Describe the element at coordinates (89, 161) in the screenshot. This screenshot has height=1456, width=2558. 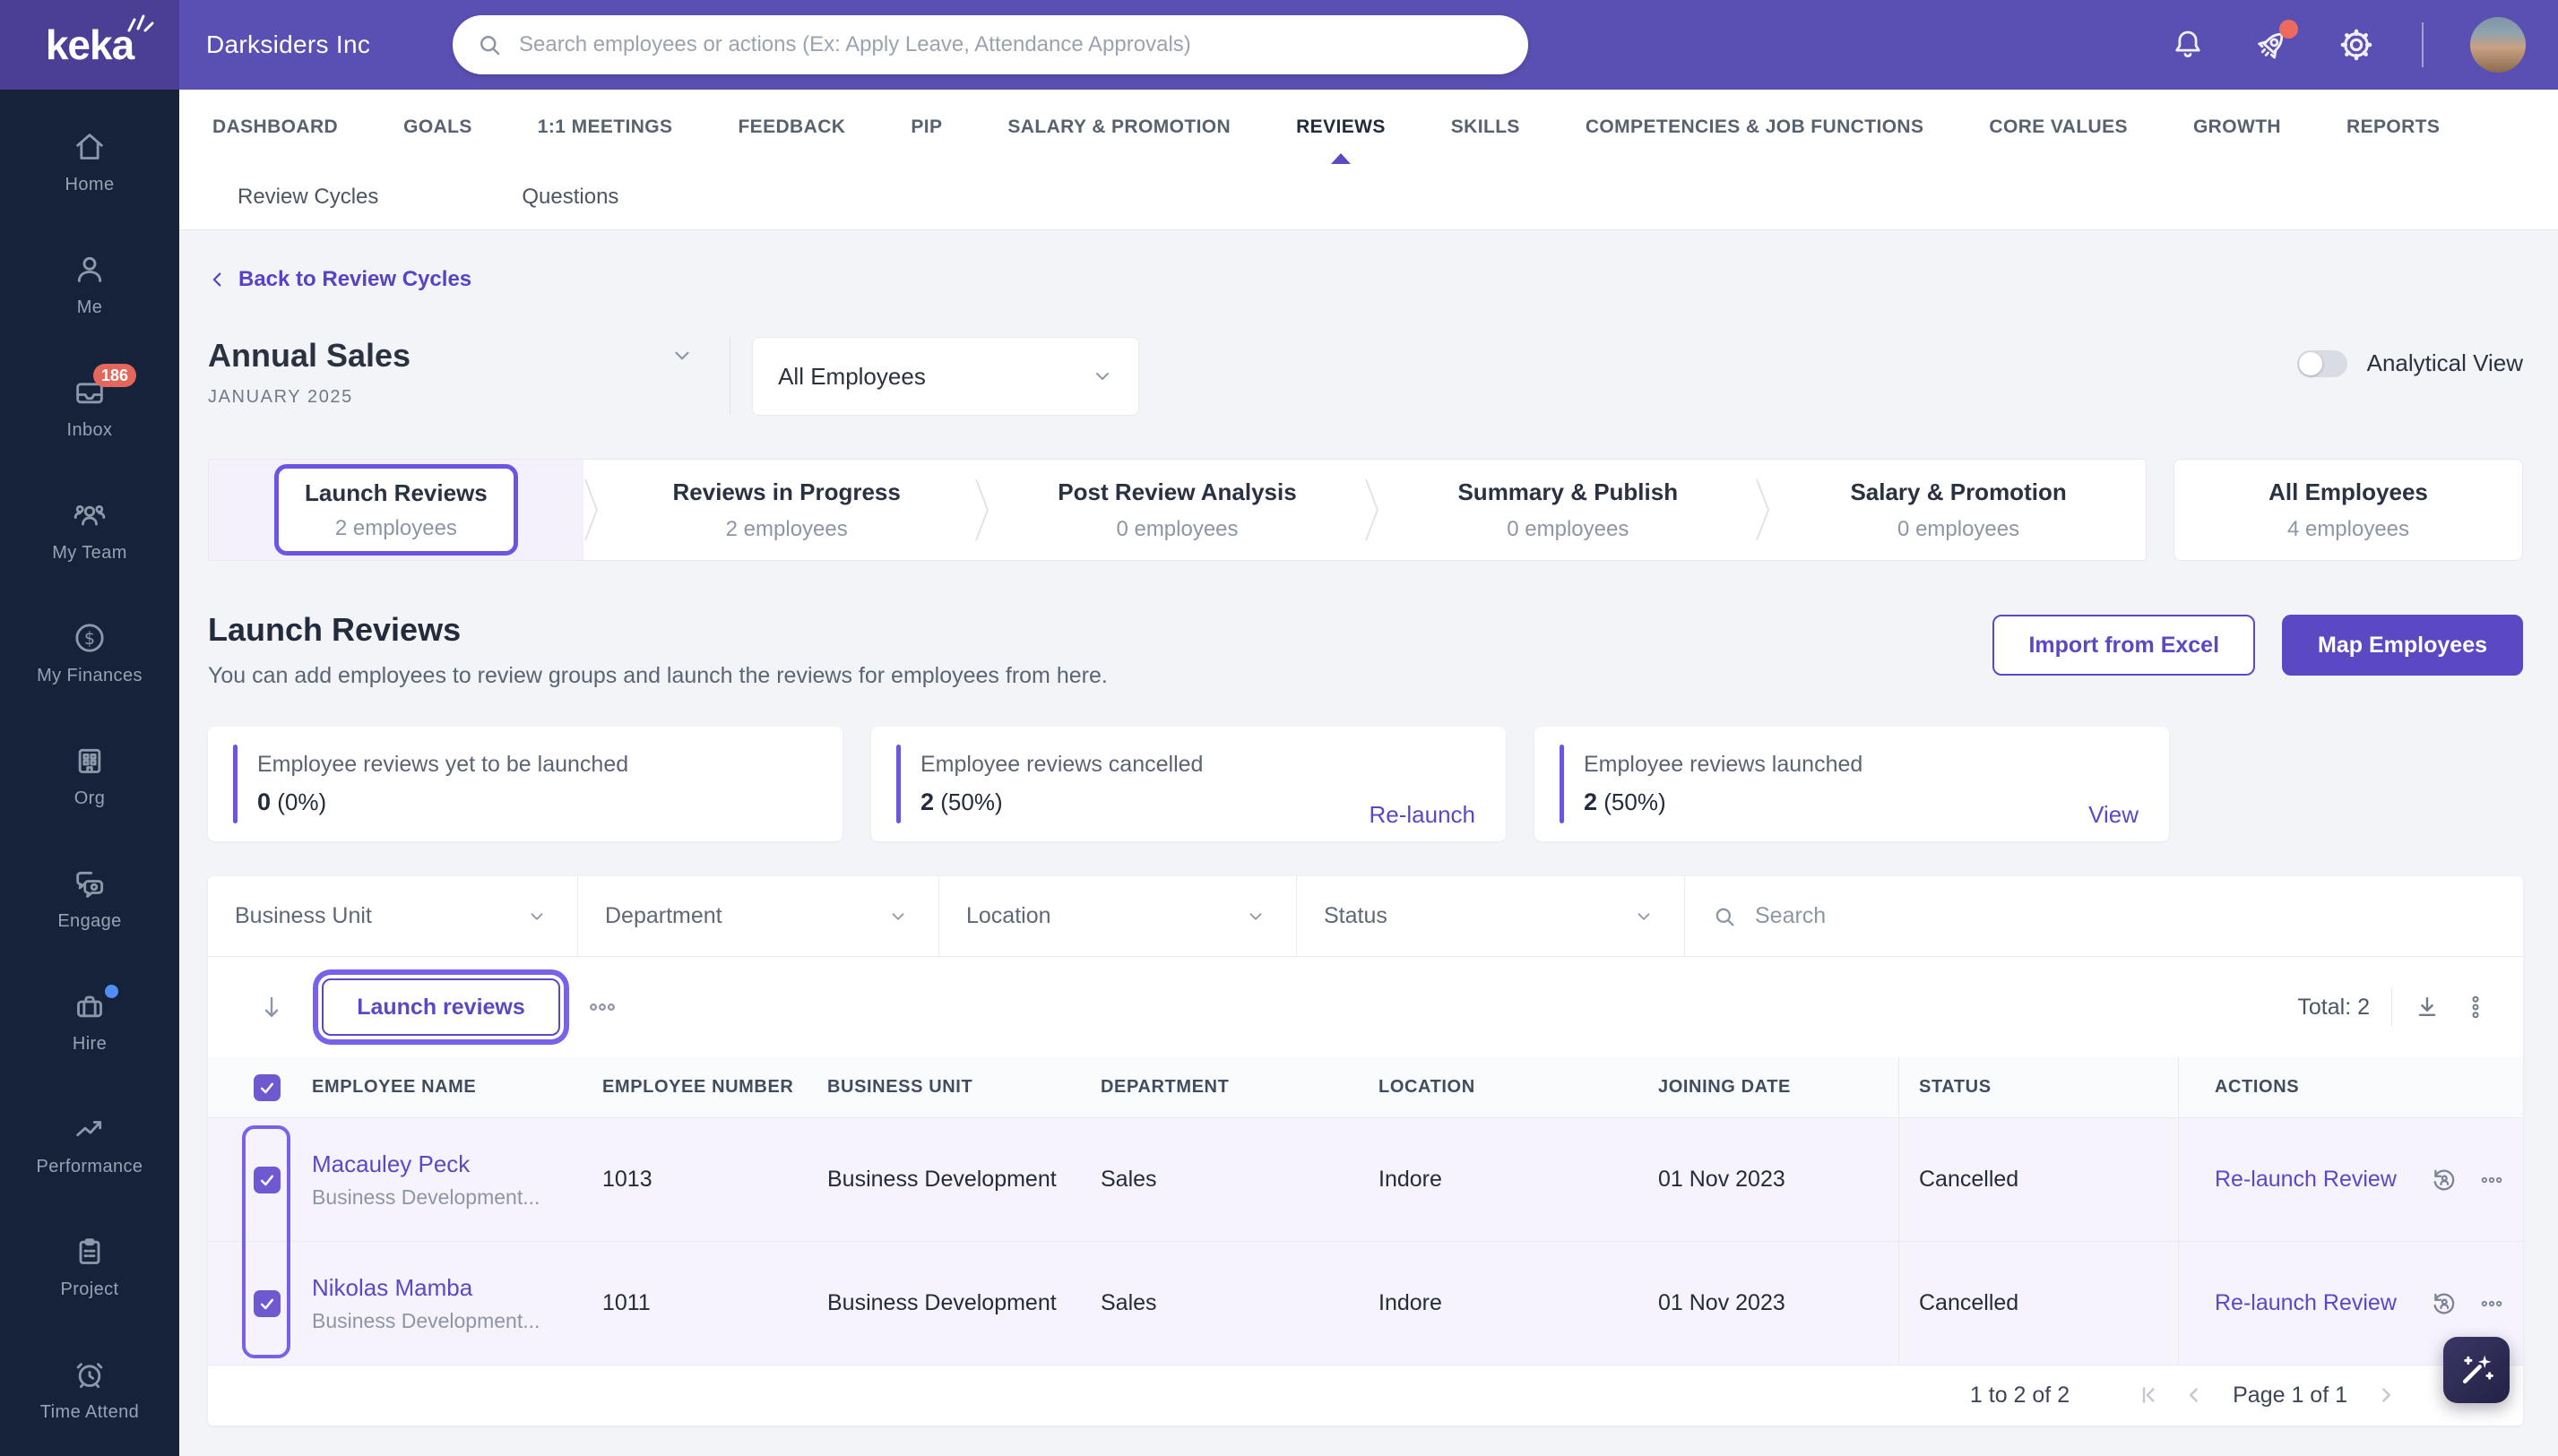
I see `sidebar-item-home: Home` at that location.